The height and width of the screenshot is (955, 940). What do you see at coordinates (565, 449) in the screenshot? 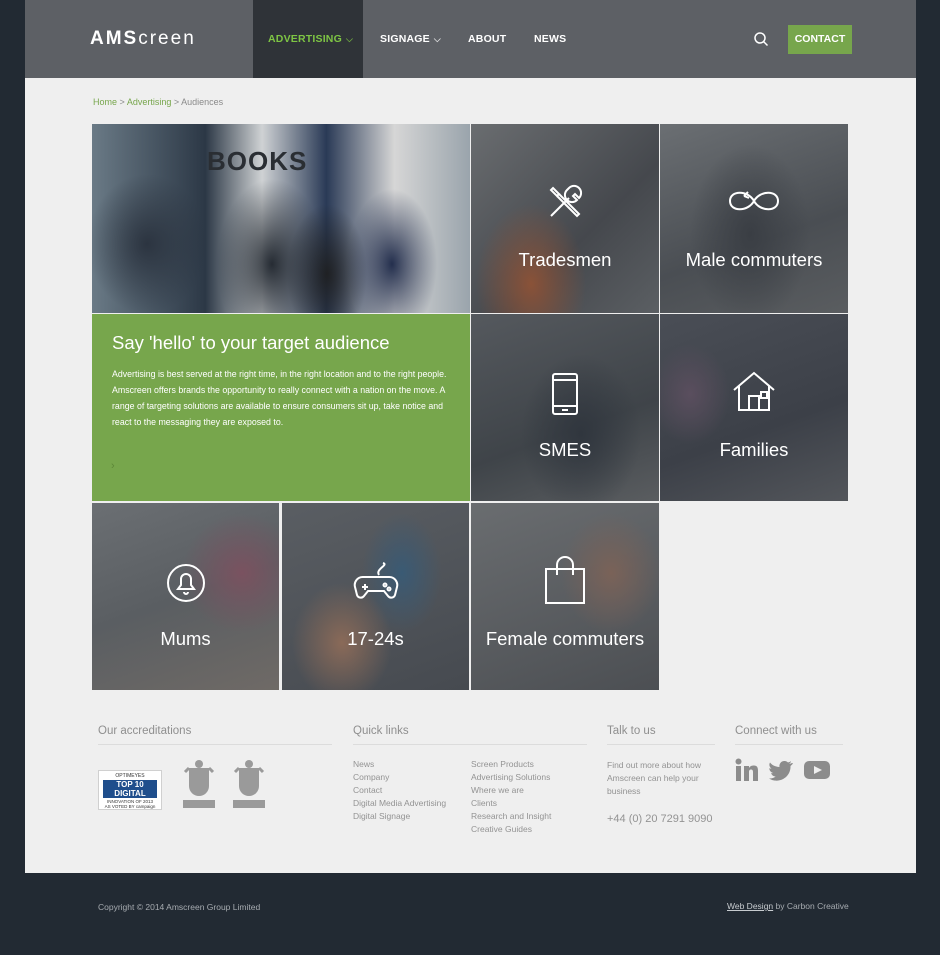
I see `tile-label: SMES` at bounding box center [565, 449].